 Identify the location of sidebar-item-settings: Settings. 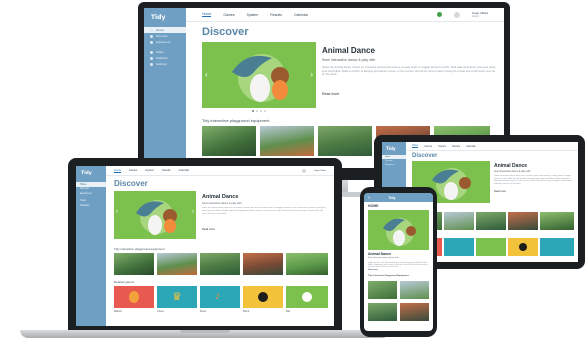
(165, 64).